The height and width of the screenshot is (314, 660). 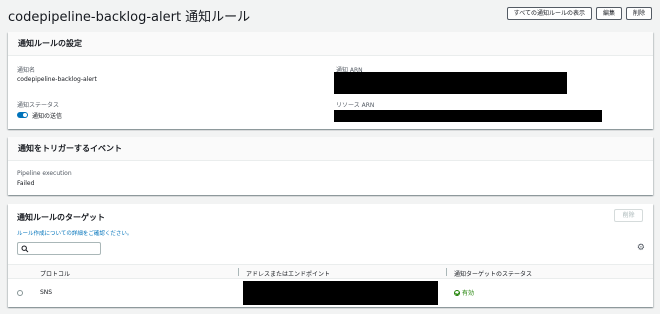 What do you see at coordinates (46, 292) in the screenshot?
I see `row-protocol: SNS` at bounding box center [46, 292].